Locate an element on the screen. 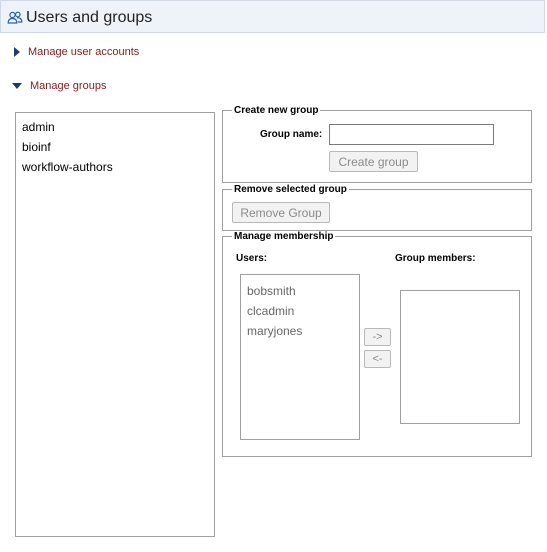  group-item-admin: admin is located at coordinates (118, 127).